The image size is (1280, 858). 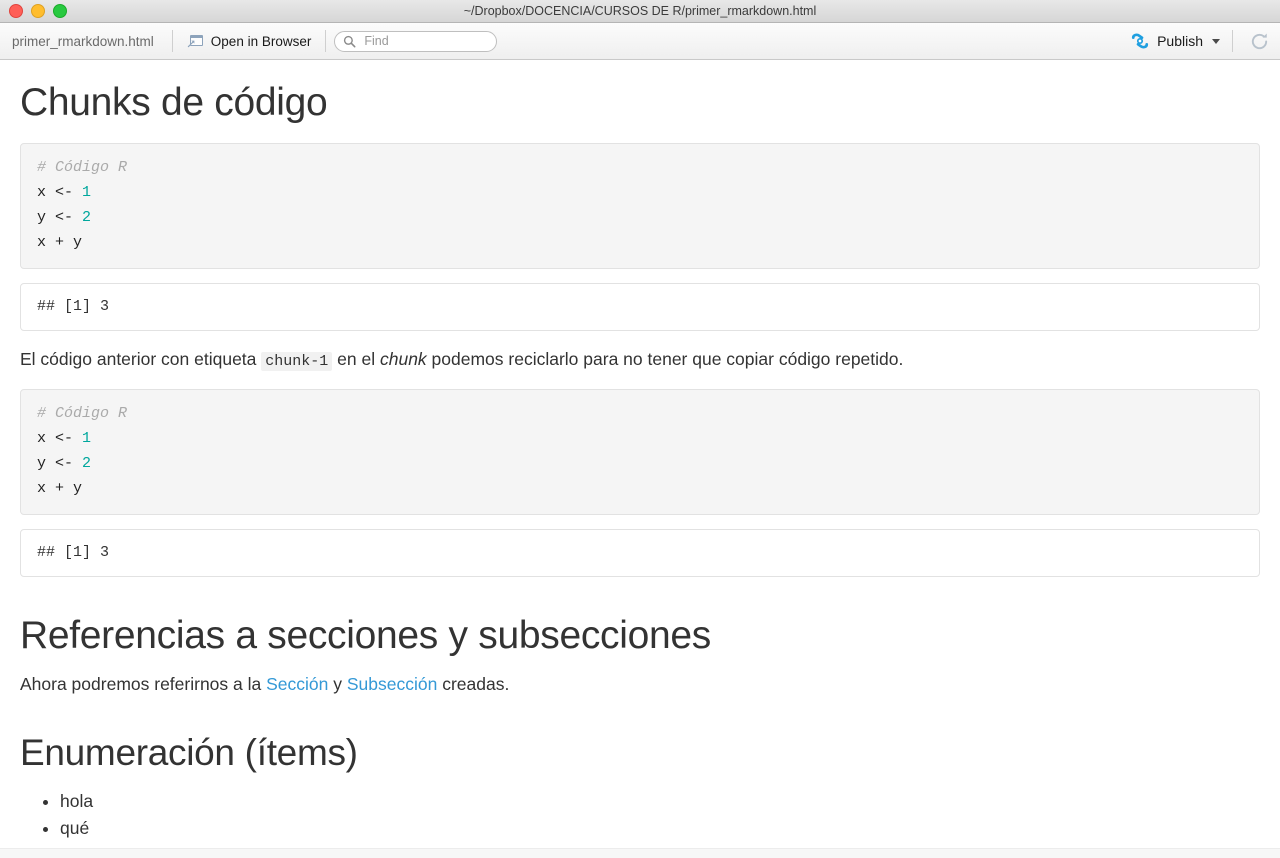 What do you see at coordinates (350, 41) in the screenshot?
I see `search-icon` at bounding box center [350, 41].